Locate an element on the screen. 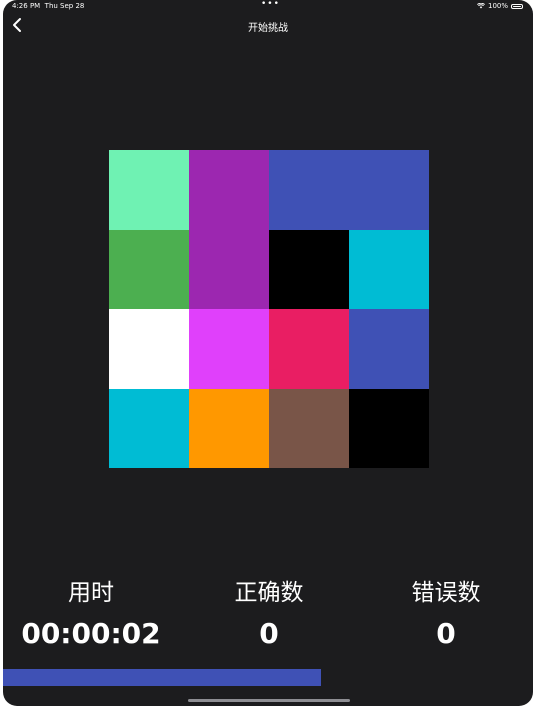 The width and height of the screenshot is (537, 709). correct-count-label: 正确数 is located at coordinates (269, 593).